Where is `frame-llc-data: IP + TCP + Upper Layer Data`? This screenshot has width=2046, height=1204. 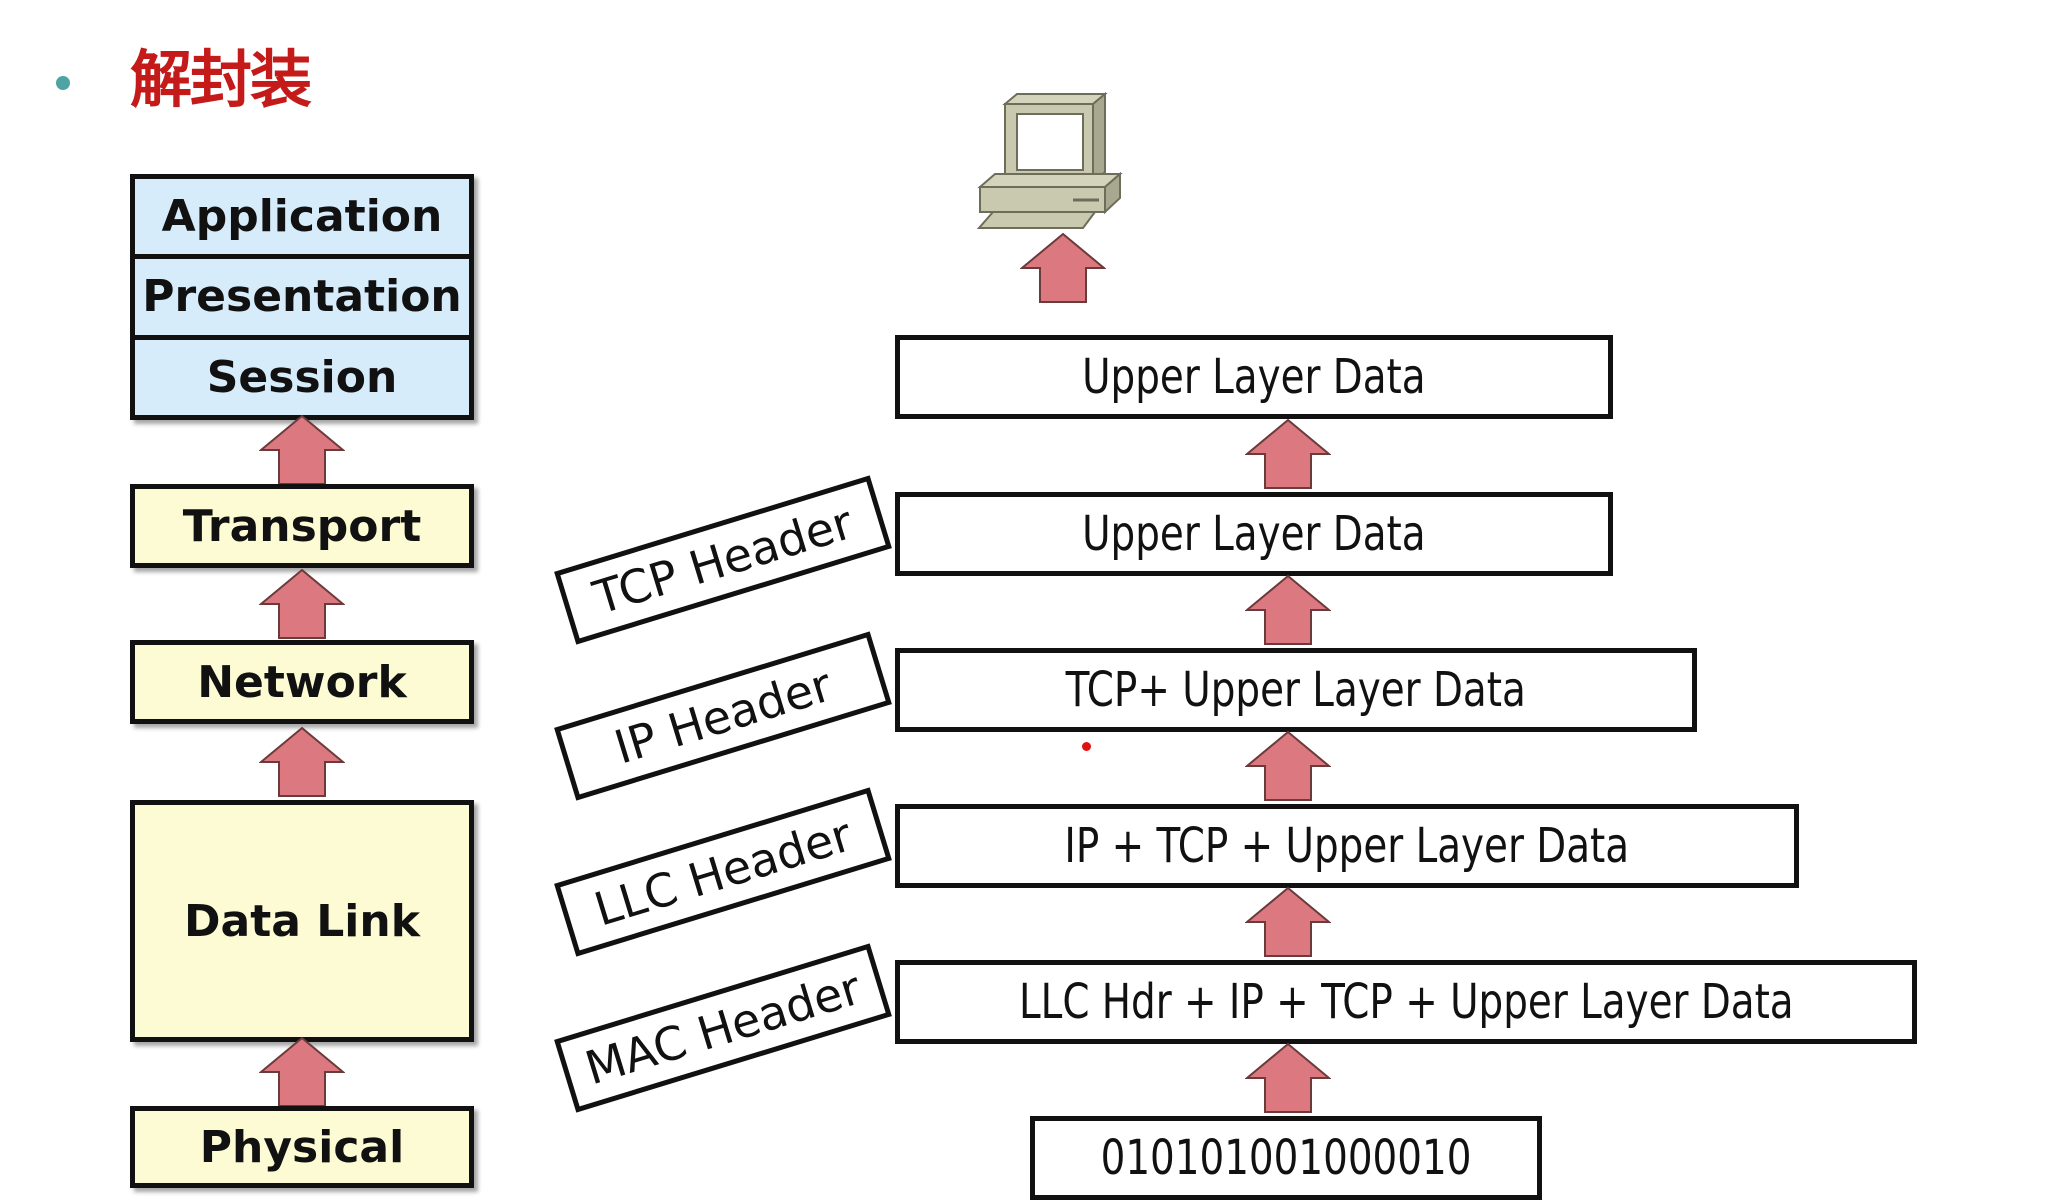 frame-llc-data: IP + TCP + Upper Layer Data is located at coordinates (1347, 846).